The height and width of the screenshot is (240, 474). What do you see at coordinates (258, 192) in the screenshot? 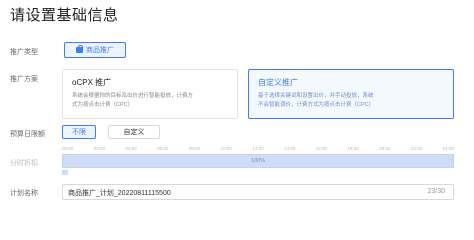
I see `plan-name-input: 商品推广_计划_20220811115500 23/30` at bounding box center [258, 192].